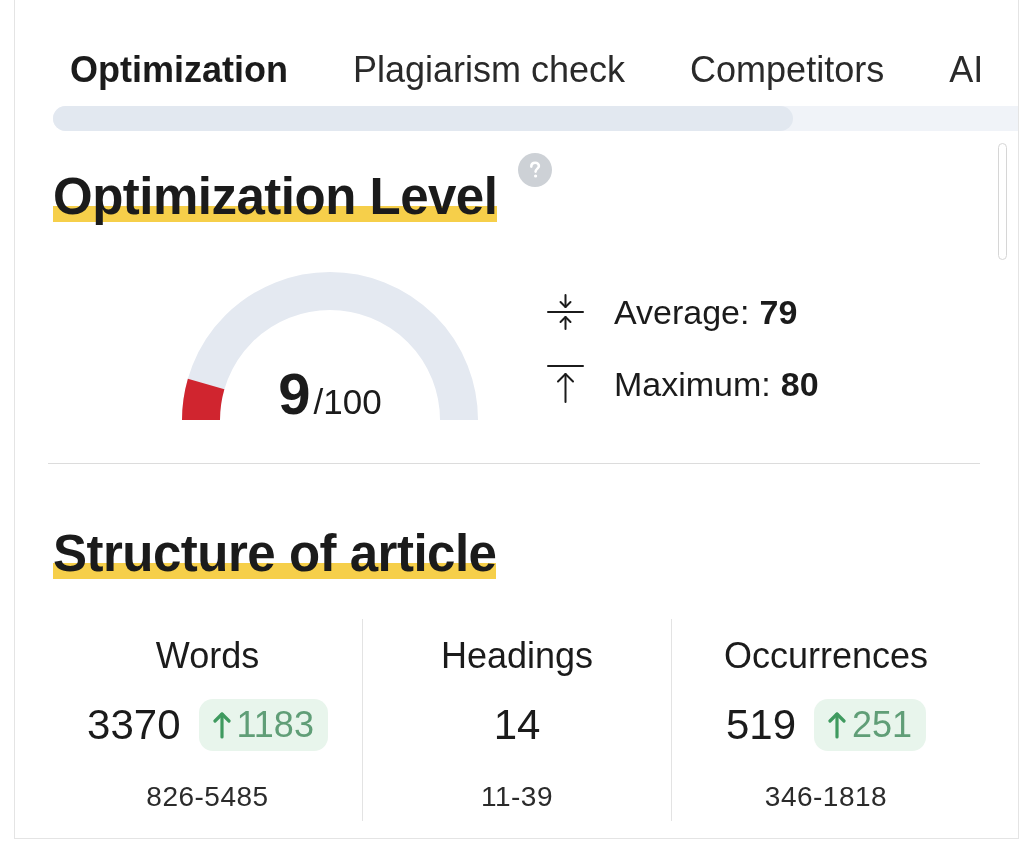  Describe the element at coordinates (966, 70) in the screenshot. I see `tab: AI` at that location.